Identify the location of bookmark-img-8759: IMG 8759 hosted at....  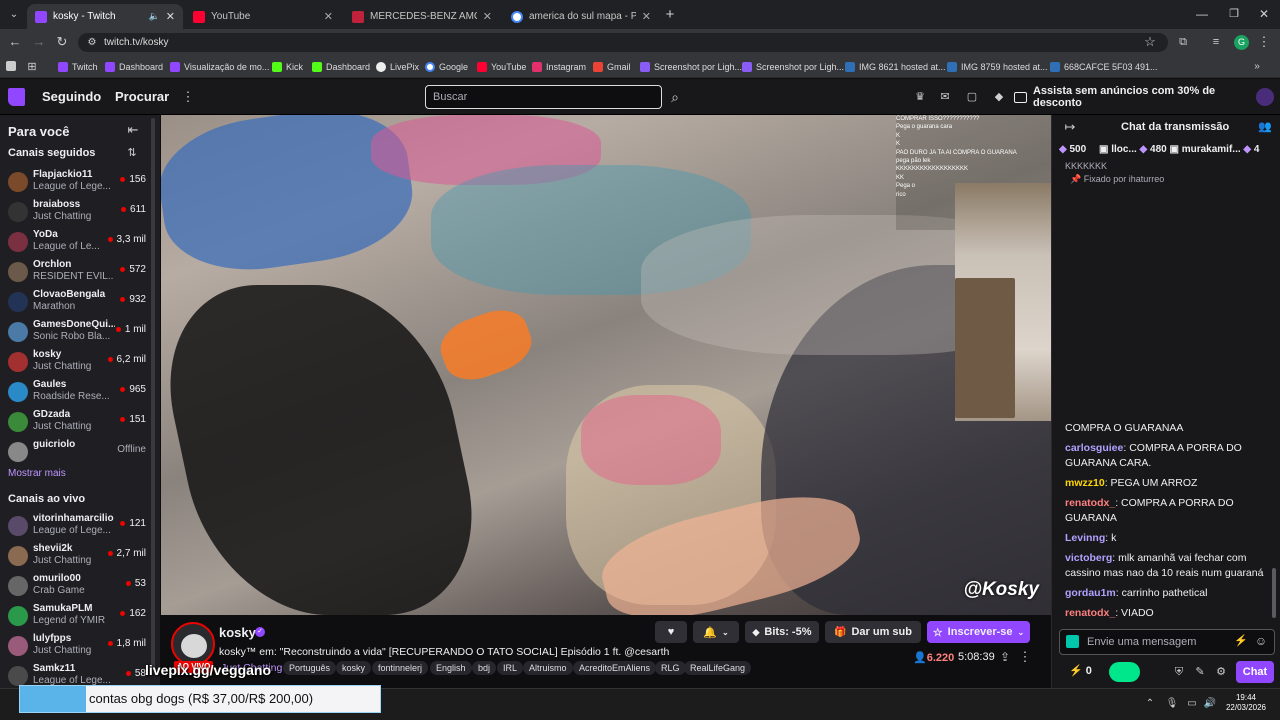
(997, 67).